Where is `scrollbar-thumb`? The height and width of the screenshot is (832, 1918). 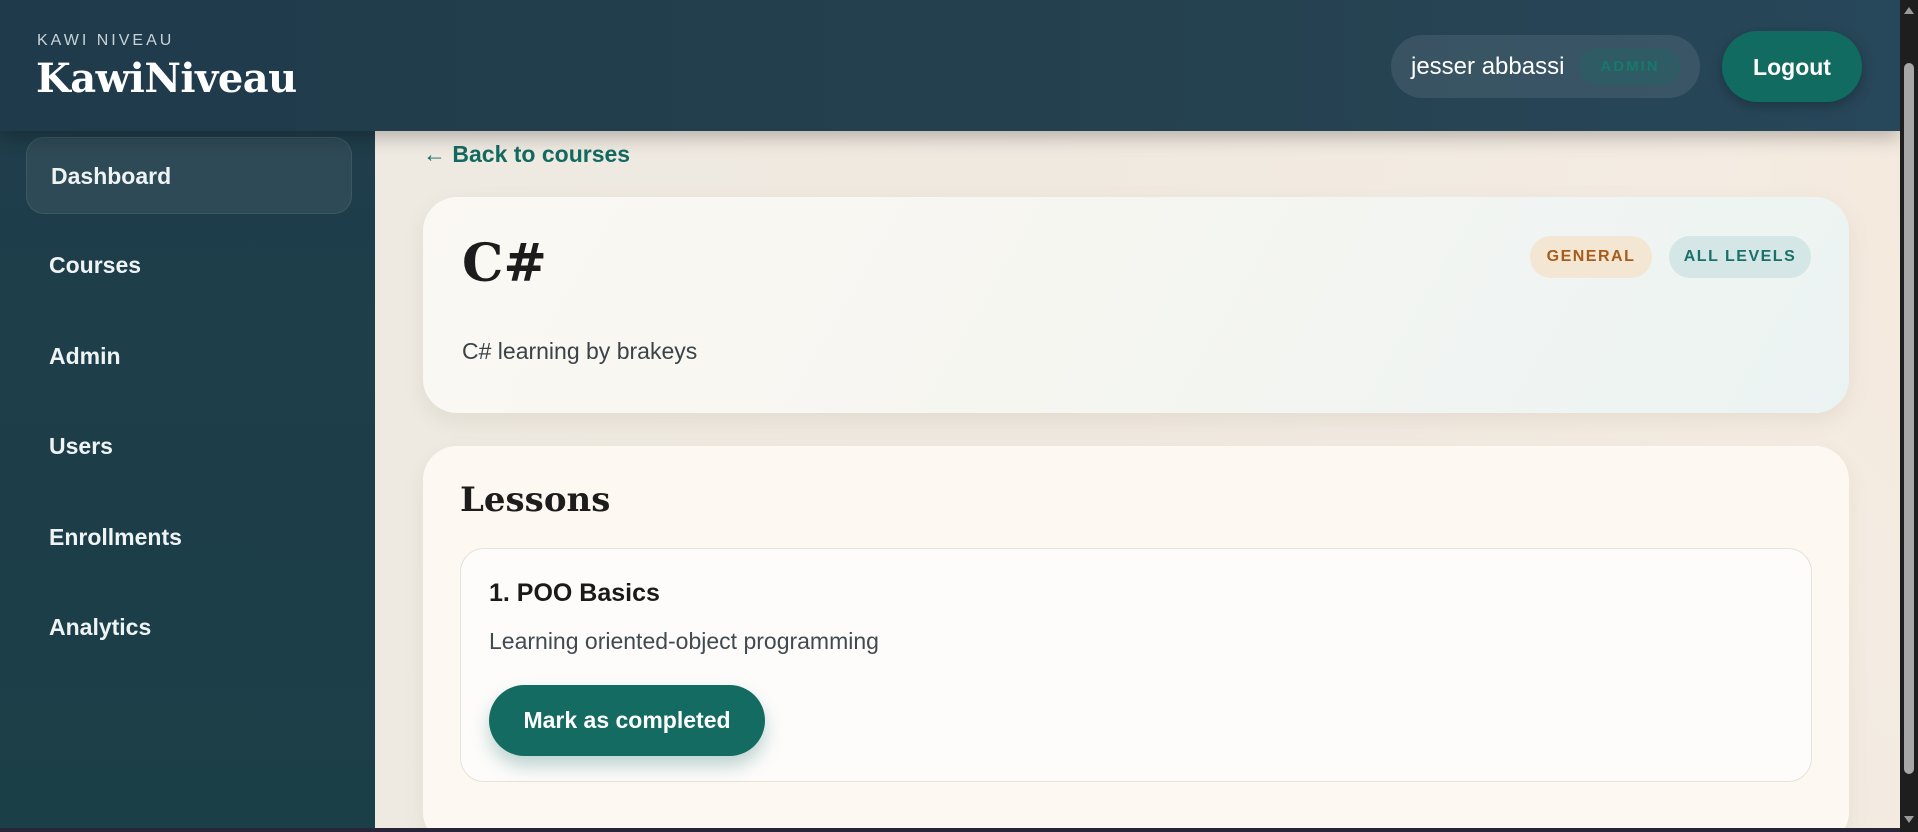 scrollbar-thumb is located at coordinates (1909, 418).